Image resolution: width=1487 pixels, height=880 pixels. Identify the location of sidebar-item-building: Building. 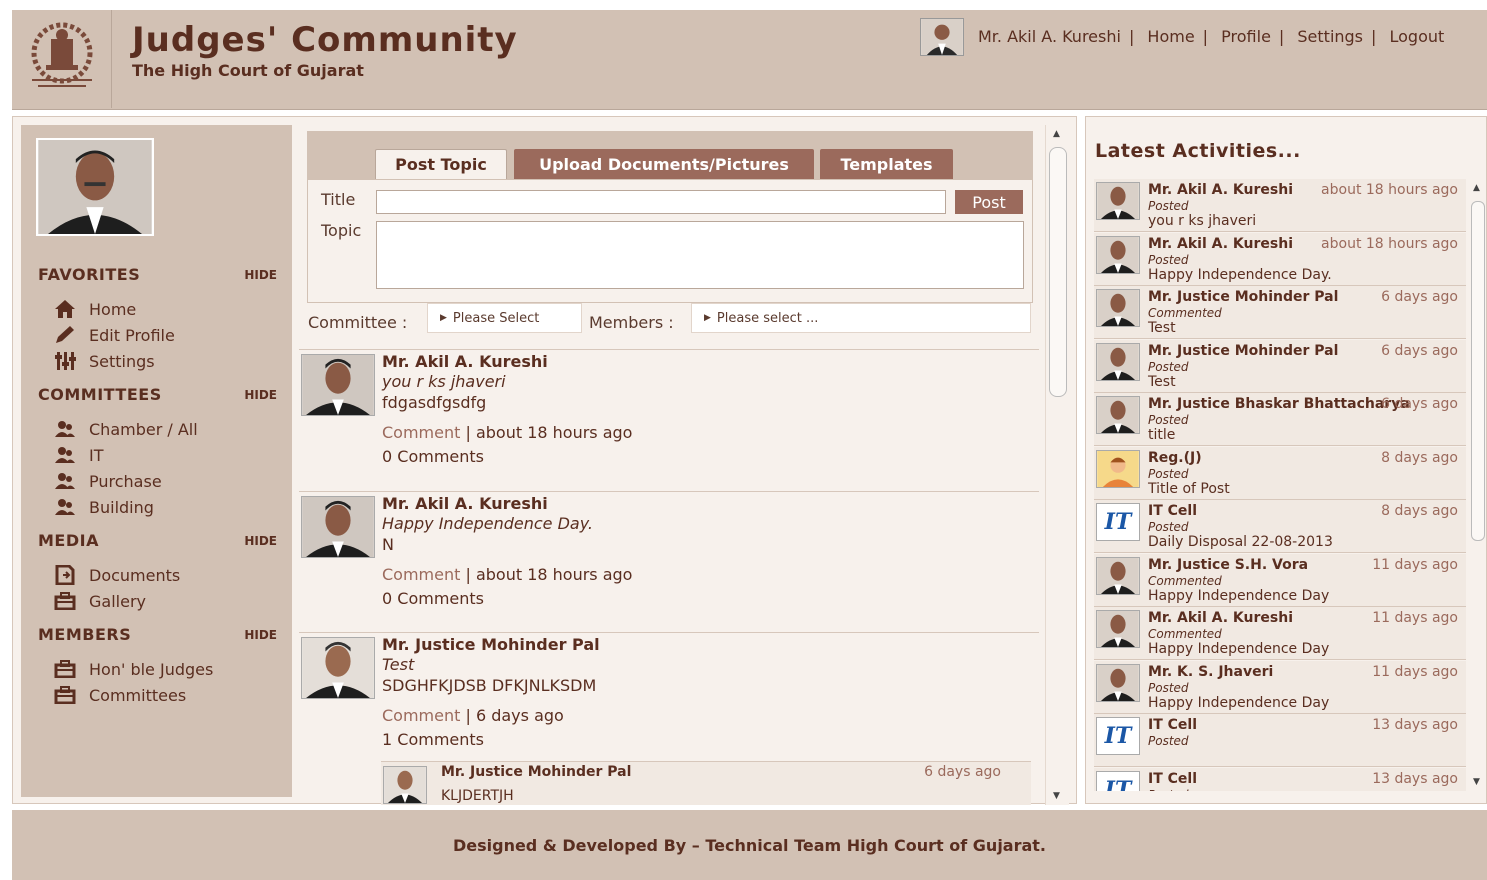
(103, 507).